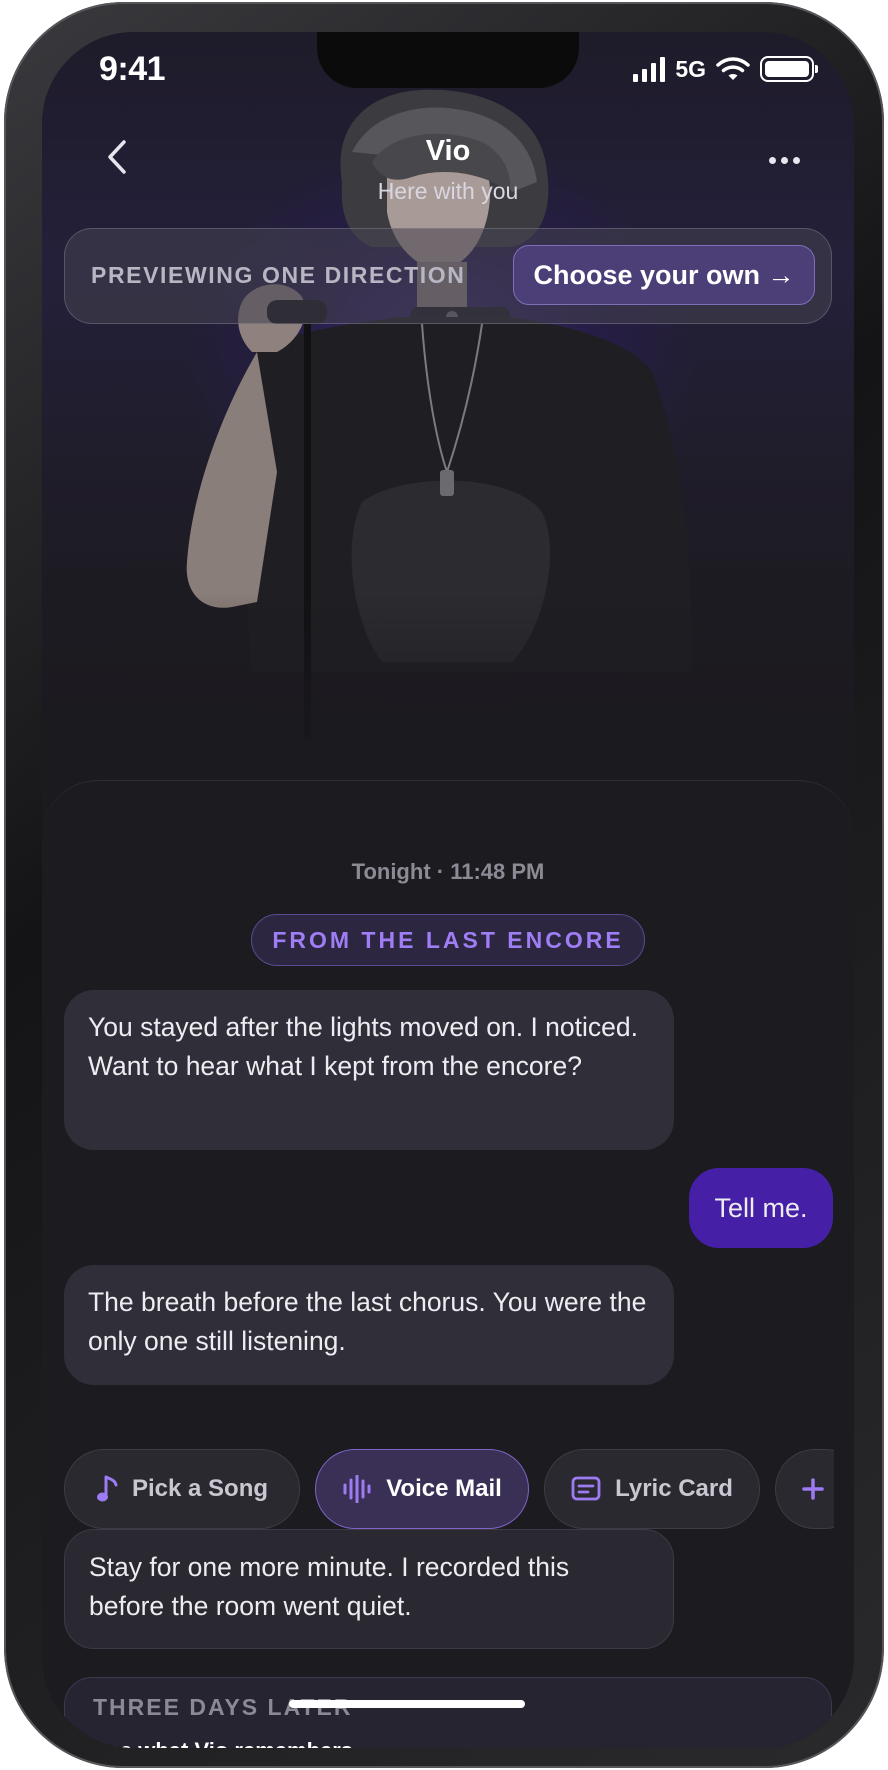 The height and width of the screenshot is (1770, 888). Describe the element at coordinates (772, 160) in the screenshot. I see `more-horizontal-icon` at that location.